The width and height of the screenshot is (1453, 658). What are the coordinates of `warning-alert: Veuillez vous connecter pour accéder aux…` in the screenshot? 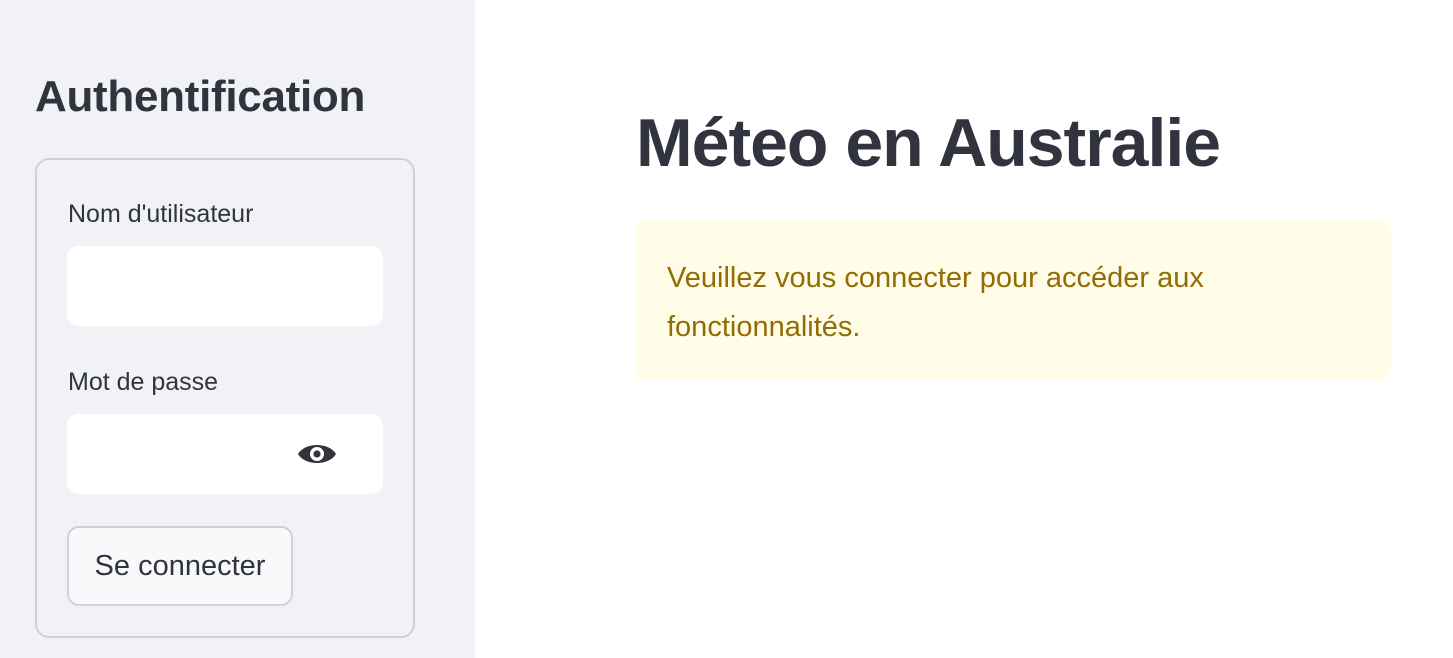 It's located at (1013, 300).